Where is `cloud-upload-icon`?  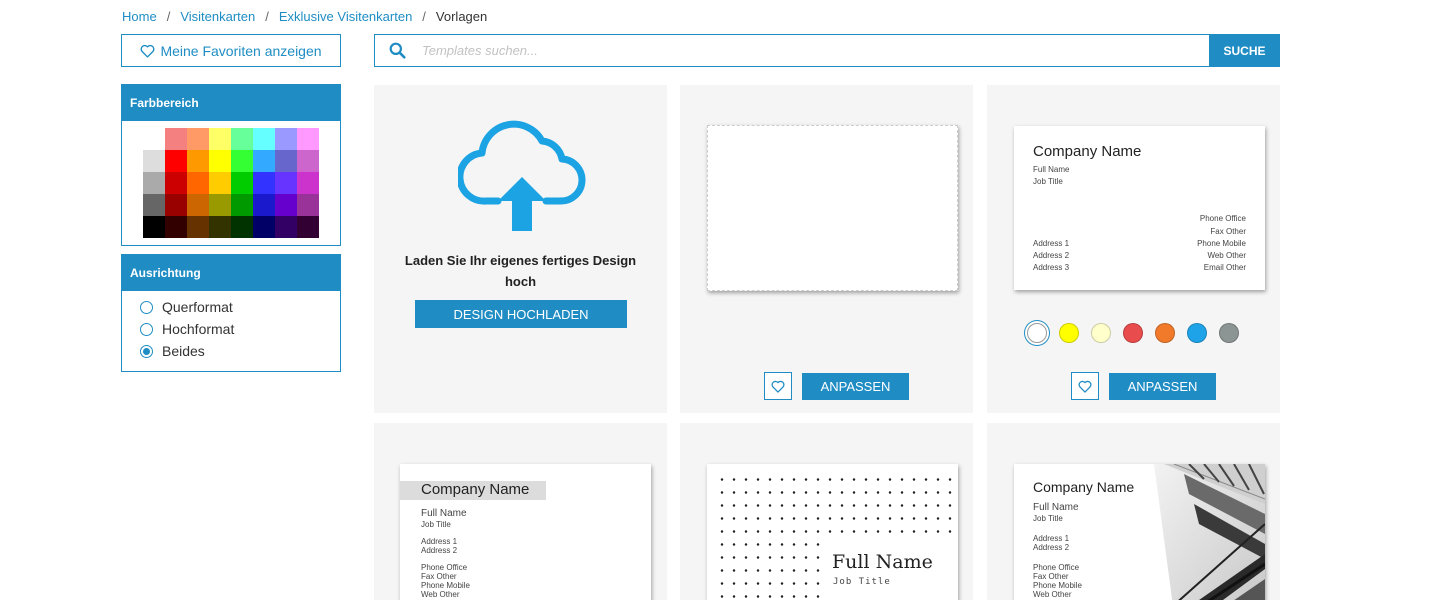 cloud-upload-icon is located at coordinates (522, 175).